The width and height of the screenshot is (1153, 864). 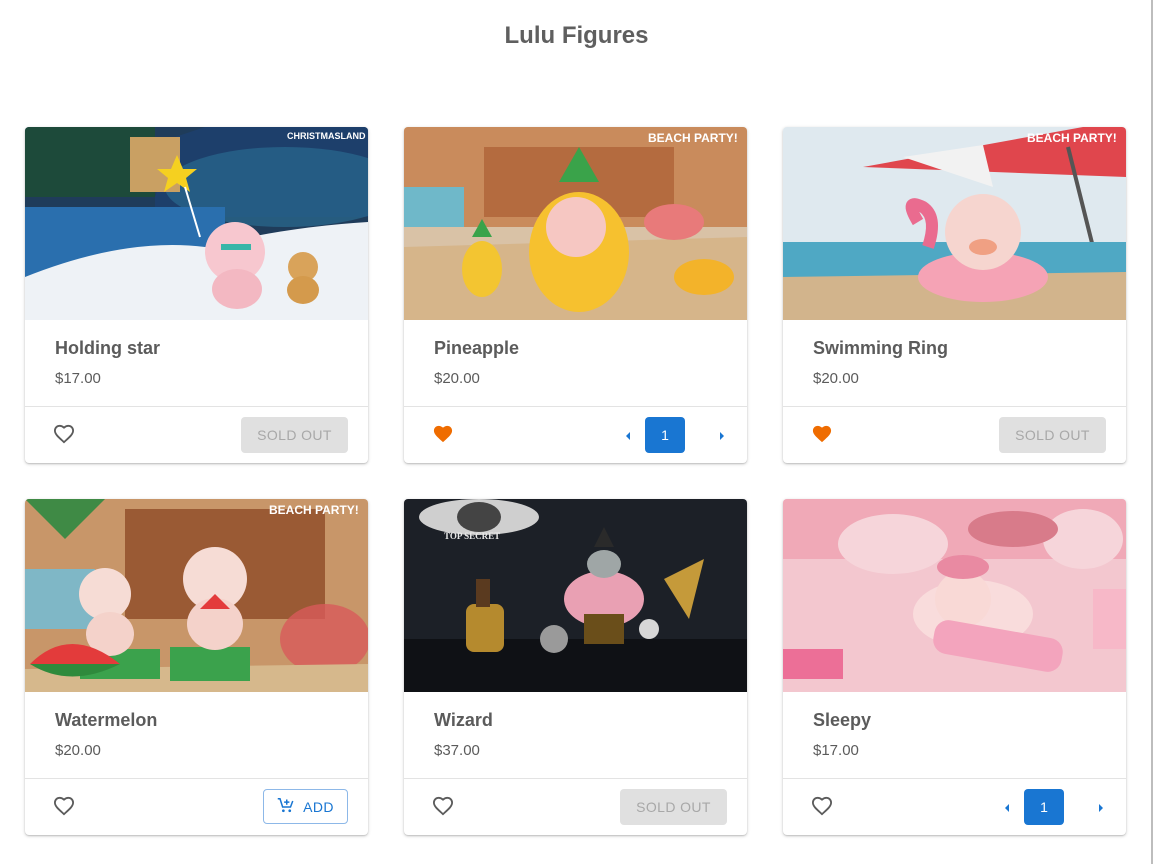 I want to click on christmasland-banner: CHRISTMASLAND, so click(x=326, y=136).